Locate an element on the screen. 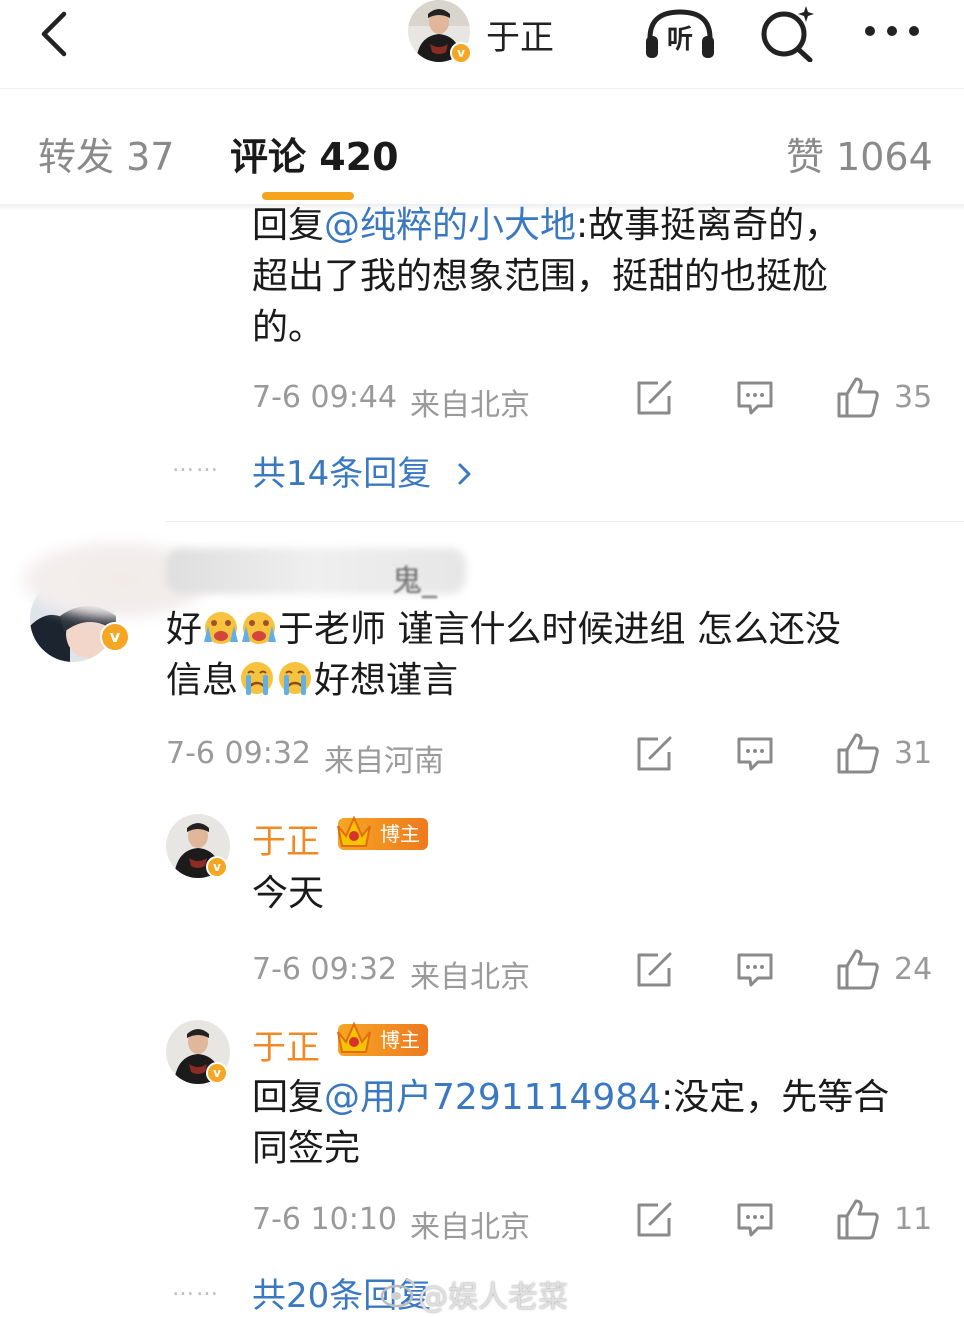 The image size is (964, 1317). comment-text: 好于老师 谨言什么时候进组 怎么还没 信息 好想谨言 is located at coordinates (503, 655).